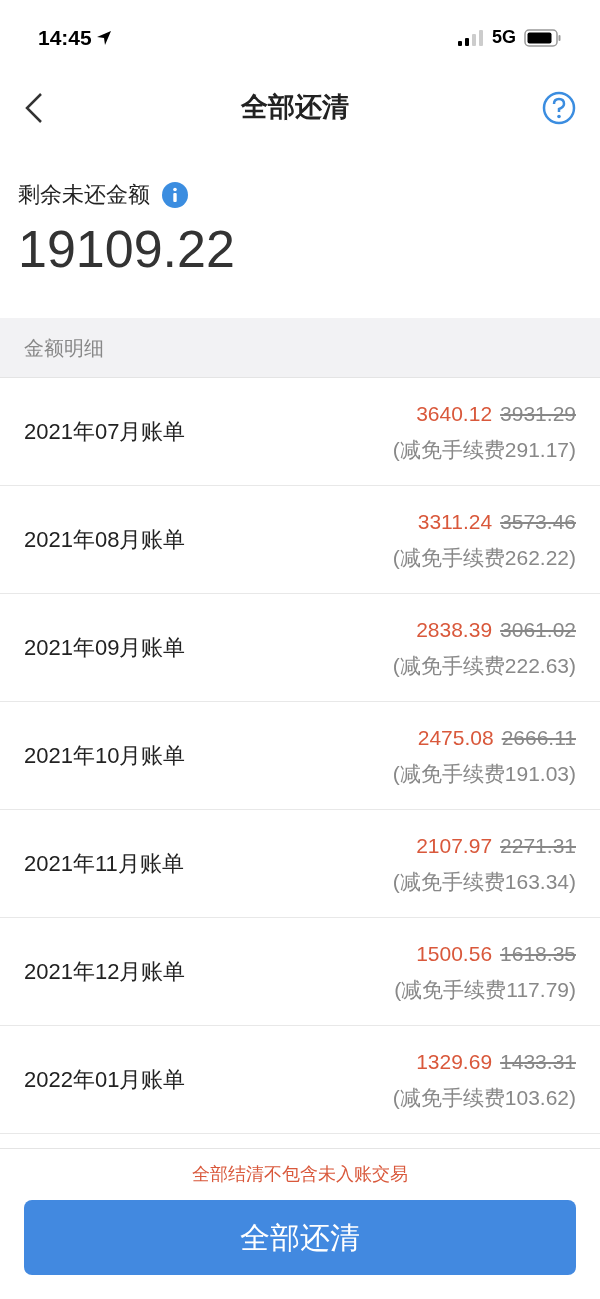 Image resolution: width=600 pixels, height=1299 pixels. I want to click on notice-text: 全部结清不包含未入账交易, so click(300, 1174).